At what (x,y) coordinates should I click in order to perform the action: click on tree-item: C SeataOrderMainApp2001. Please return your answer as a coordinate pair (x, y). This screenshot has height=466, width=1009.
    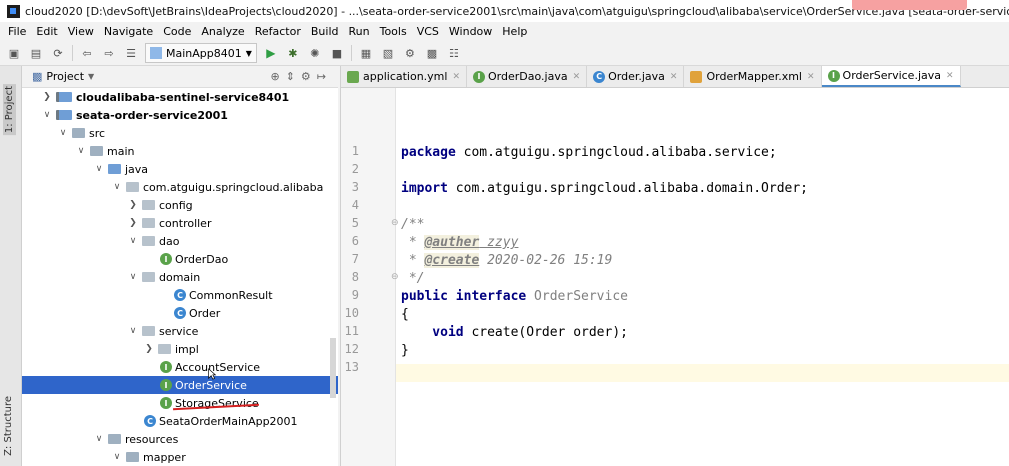
    Looking at the image, I should click on (180, 421).